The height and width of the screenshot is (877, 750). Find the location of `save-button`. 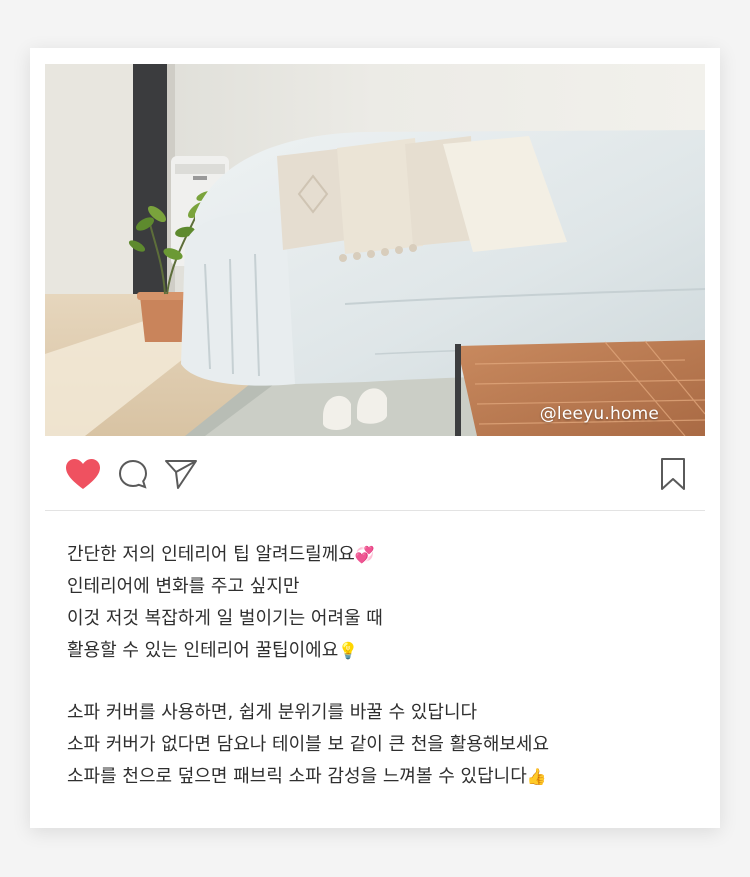

save-button is located at coordinates (673, 474).